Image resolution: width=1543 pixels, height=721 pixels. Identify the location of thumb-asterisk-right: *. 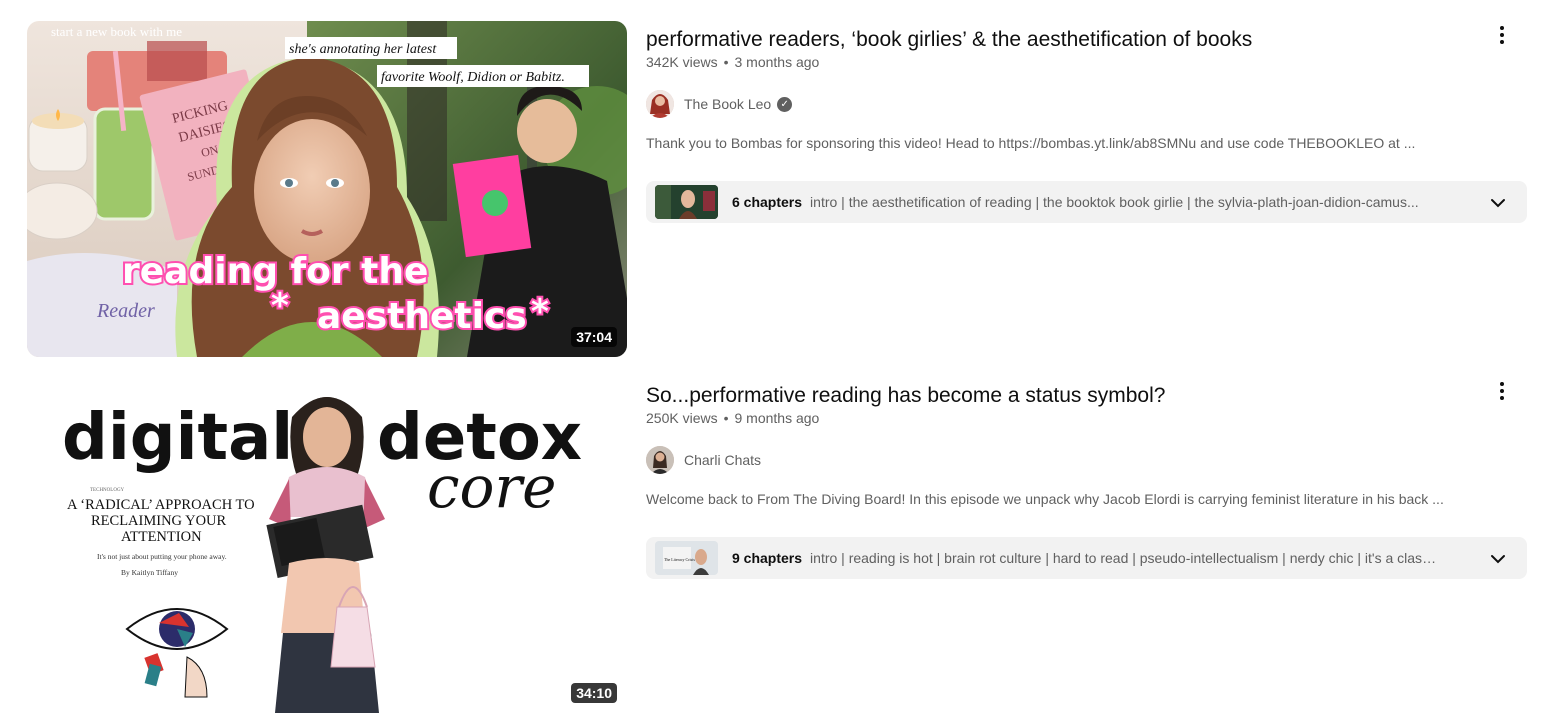
(540, 312).